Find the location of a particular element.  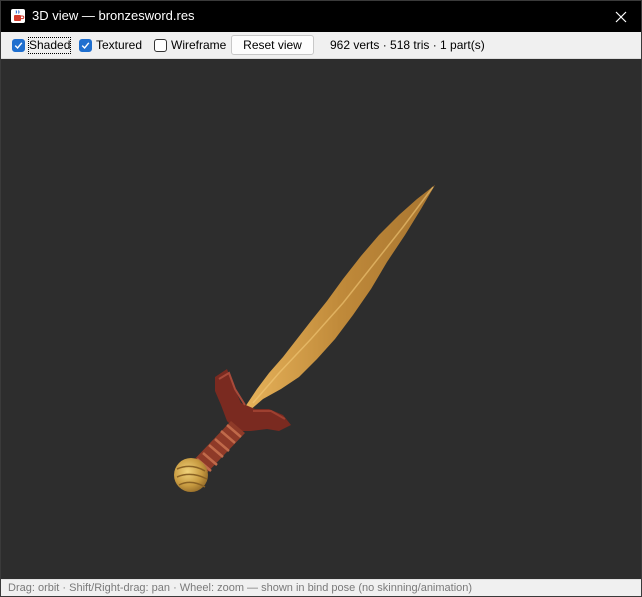

wireframe-checkbox: Wireframe is located at coordinates (190, 45).